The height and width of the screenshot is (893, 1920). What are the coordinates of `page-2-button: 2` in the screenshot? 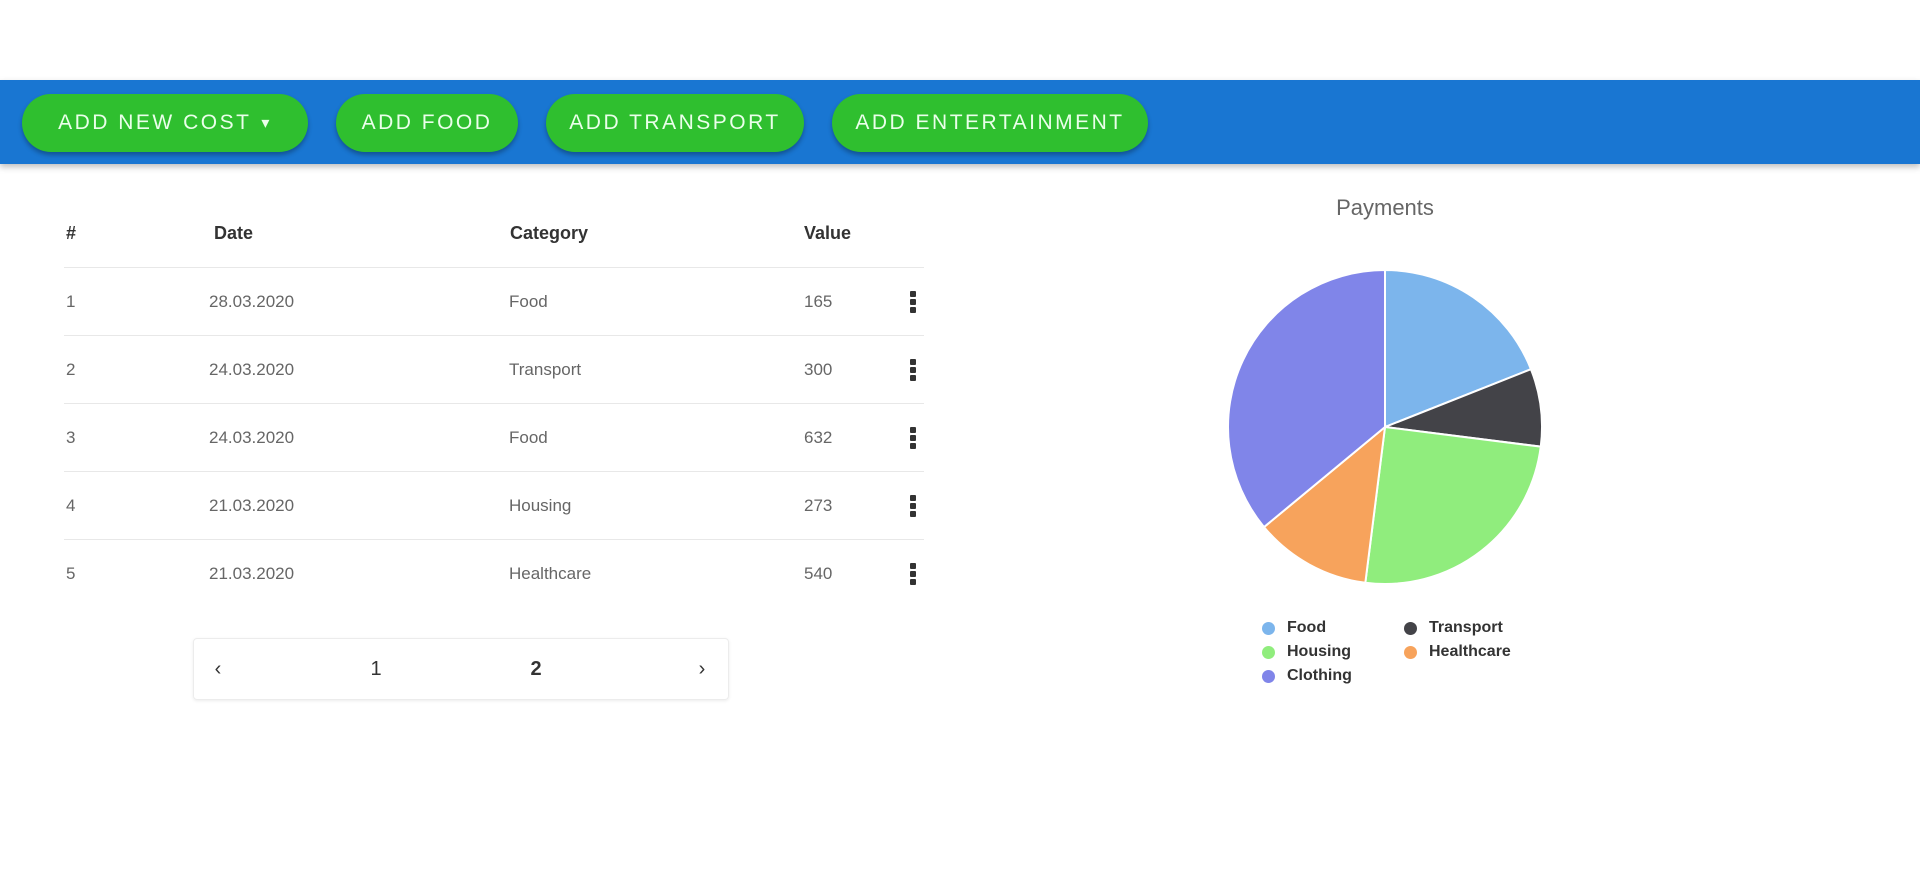 It's located at (536, 669).